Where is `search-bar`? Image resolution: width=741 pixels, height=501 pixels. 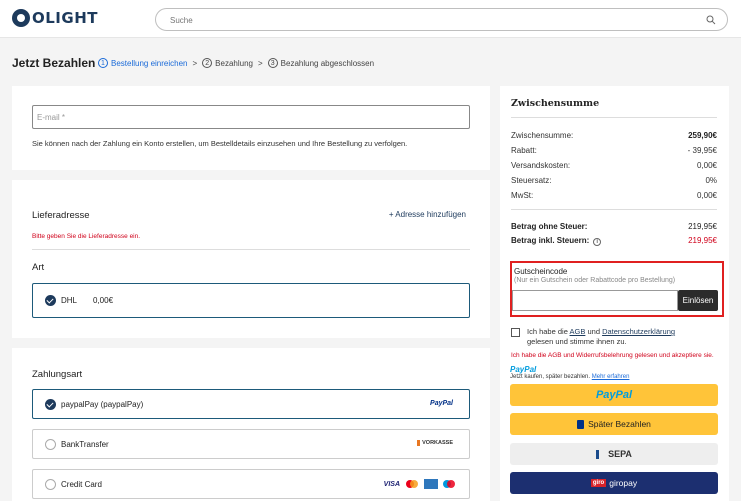 search-bar is located at coordinates (441, 19).